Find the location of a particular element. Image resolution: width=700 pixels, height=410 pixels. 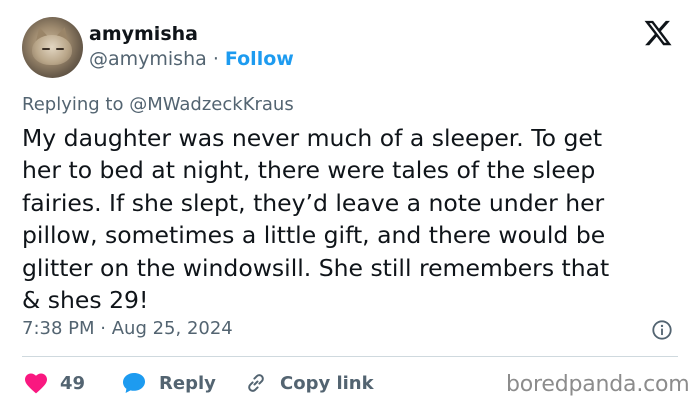

avatar is located at coordinates (52, 47).